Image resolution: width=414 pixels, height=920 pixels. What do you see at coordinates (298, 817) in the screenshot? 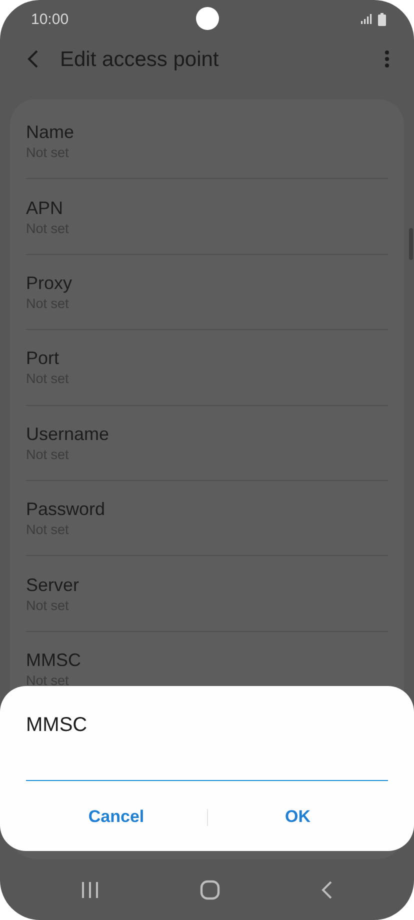
I see `ok-button: OK` at bounding box center [298, 817].